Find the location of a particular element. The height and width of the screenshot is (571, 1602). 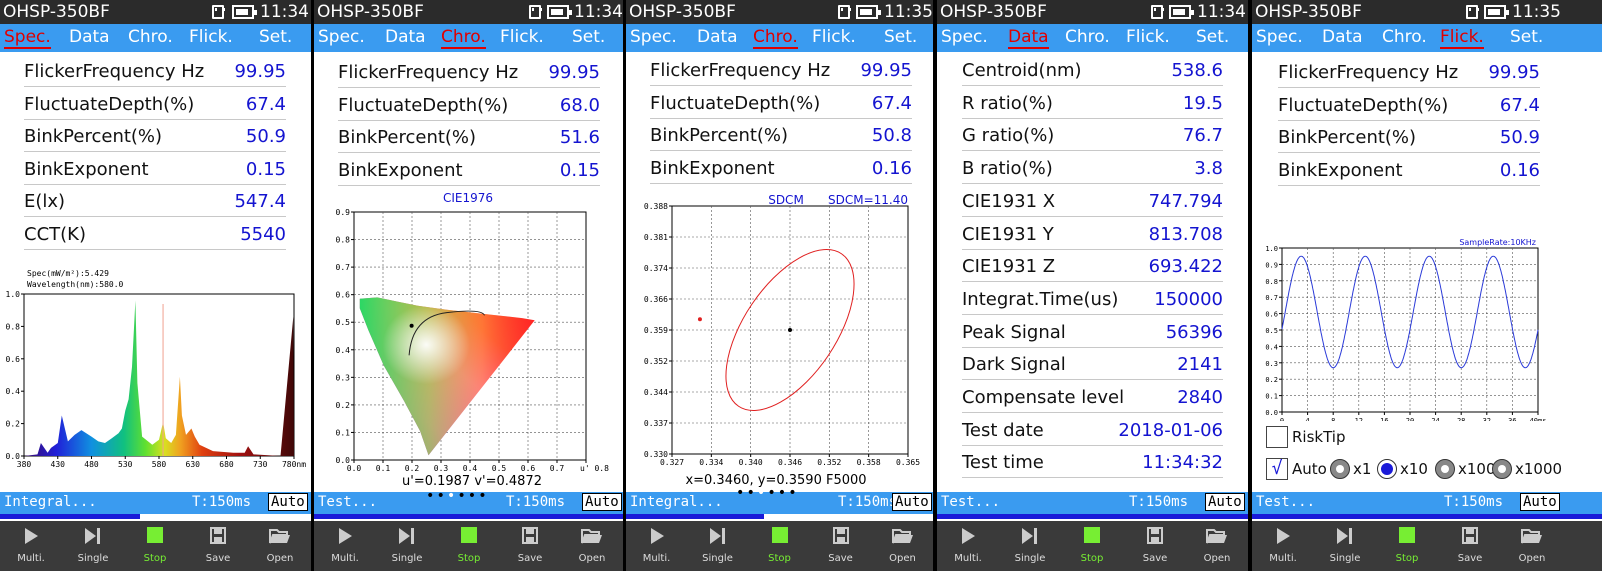

measurement-label: E(lx) is located at coordinates (45, 201).